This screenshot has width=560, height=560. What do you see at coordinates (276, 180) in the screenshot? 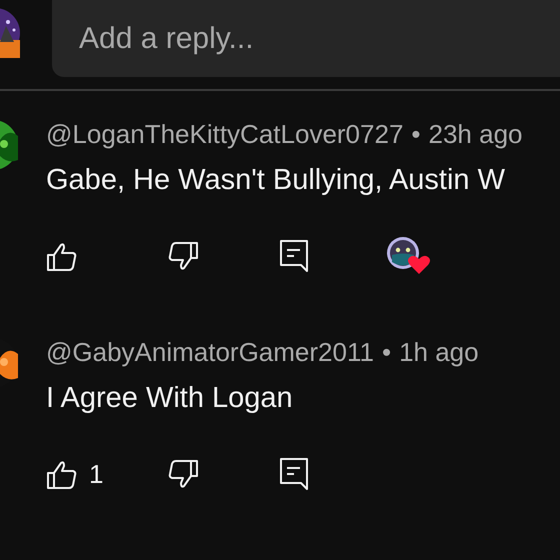
I see `comment-text: Gabe, He Wasn't Bullying, Austin W` at bounding box center [276, 180].